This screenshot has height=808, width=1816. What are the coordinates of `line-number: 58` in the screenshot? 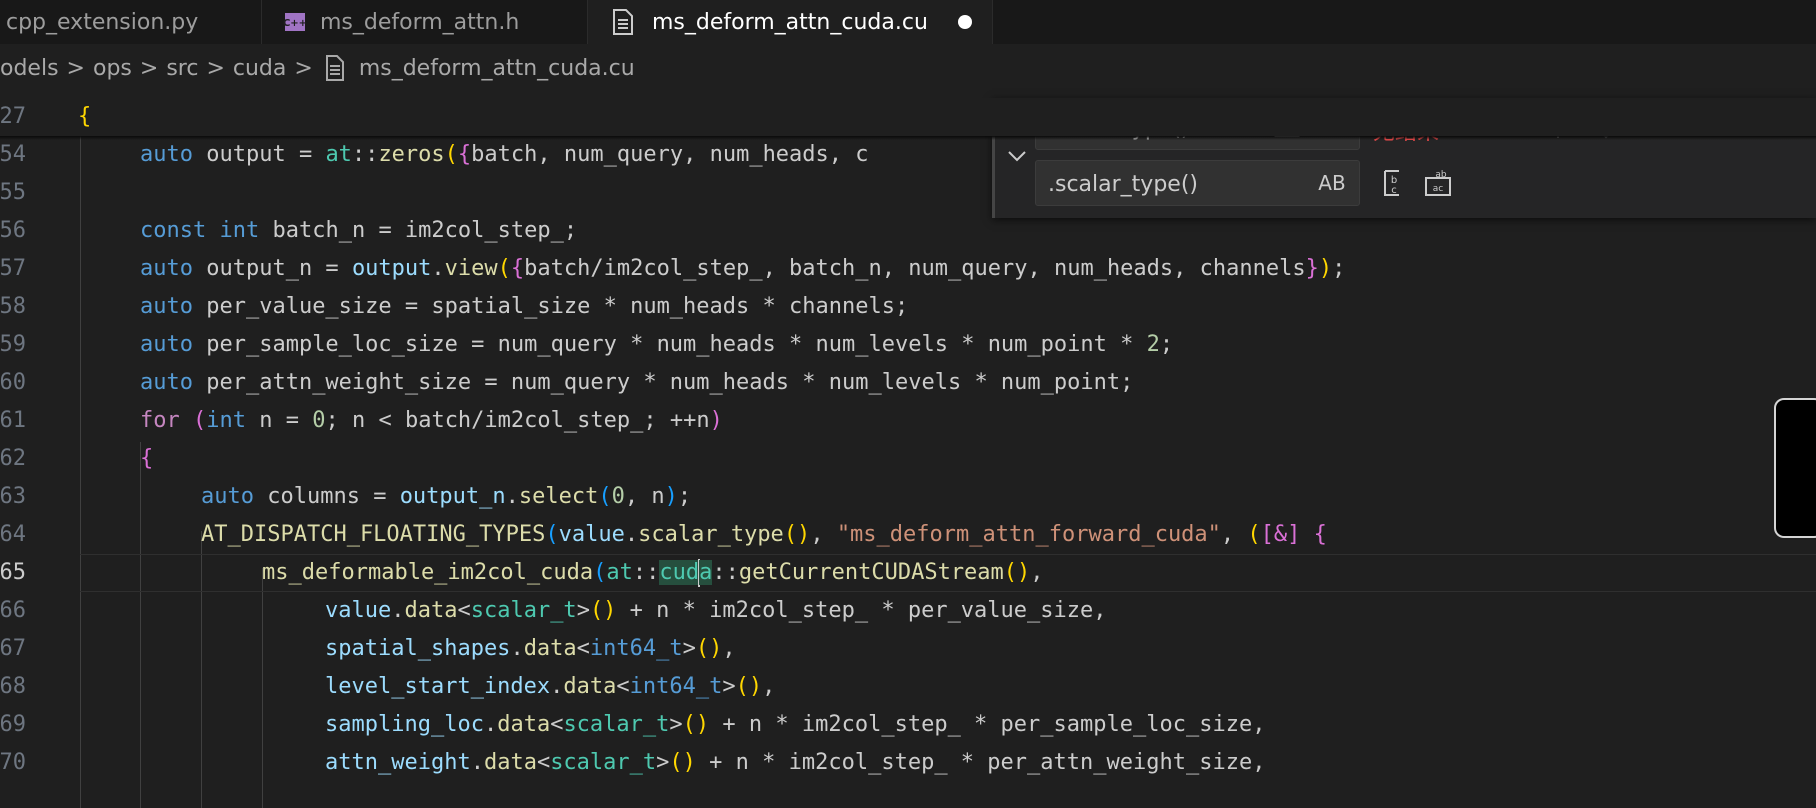 It's located at (13, 306).